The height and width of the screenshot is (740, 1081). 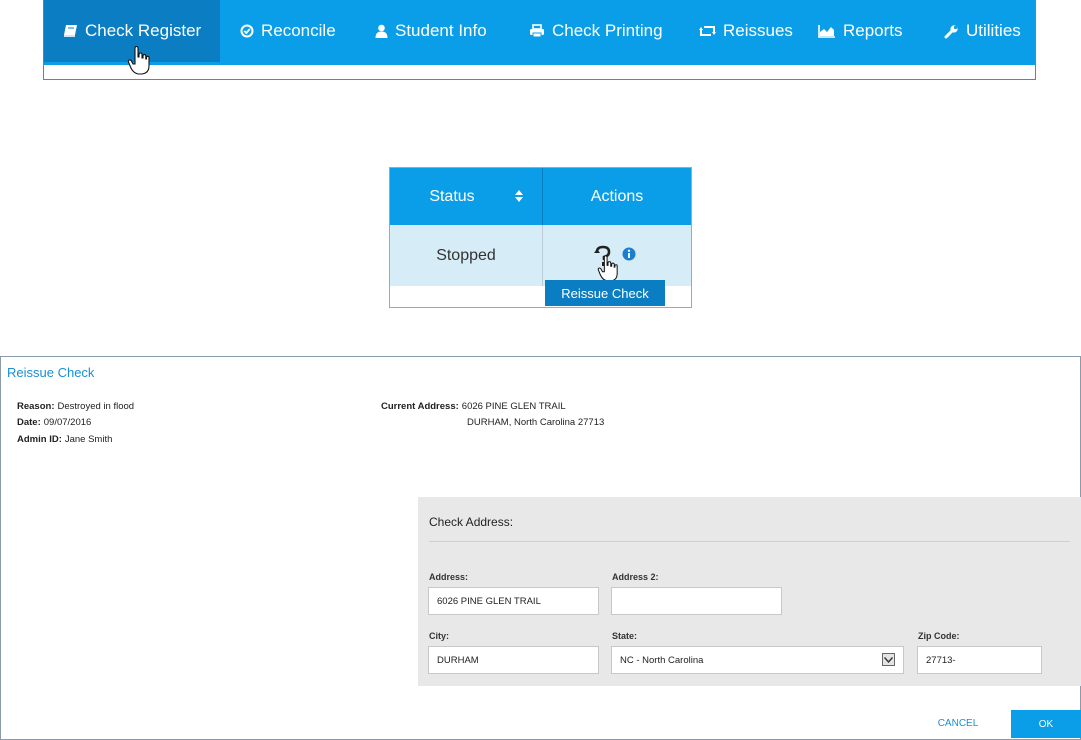 I want to click on actions-cell, so click(x=617, y=255).